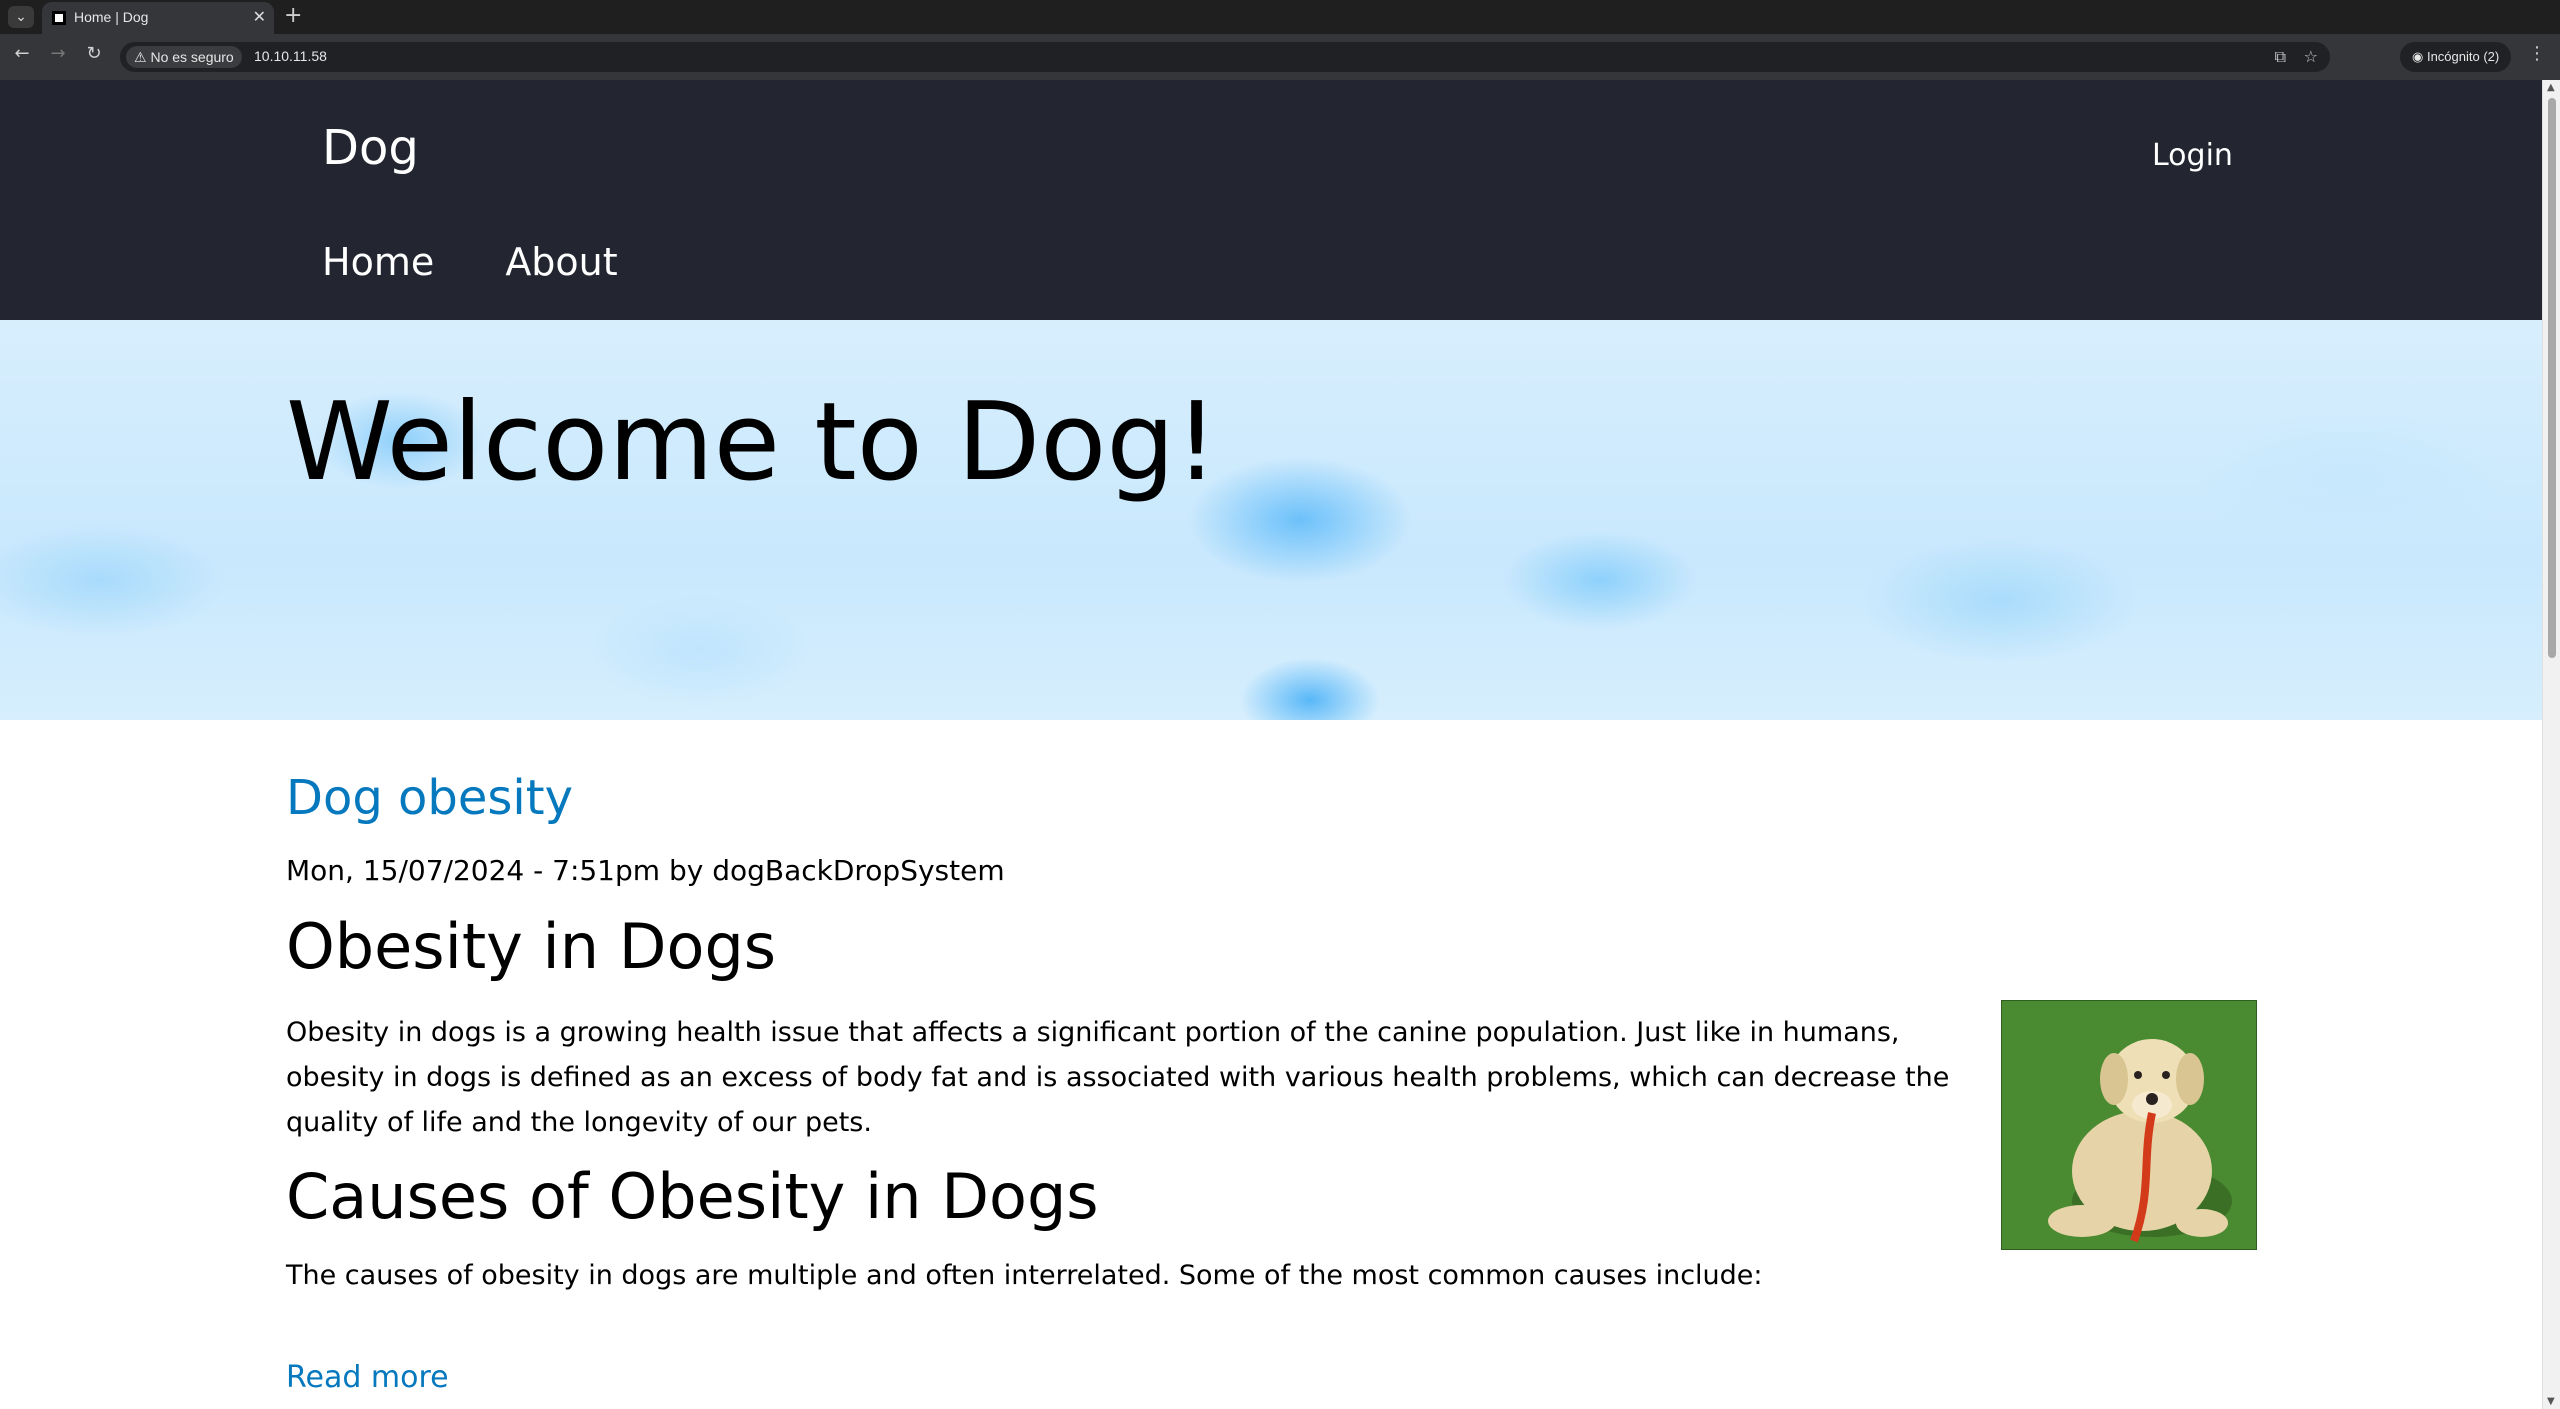  What do you see at coordinates (561, 262) in the screenshot?
I see `nav-about-link: About` at bounding box center [561, 262].